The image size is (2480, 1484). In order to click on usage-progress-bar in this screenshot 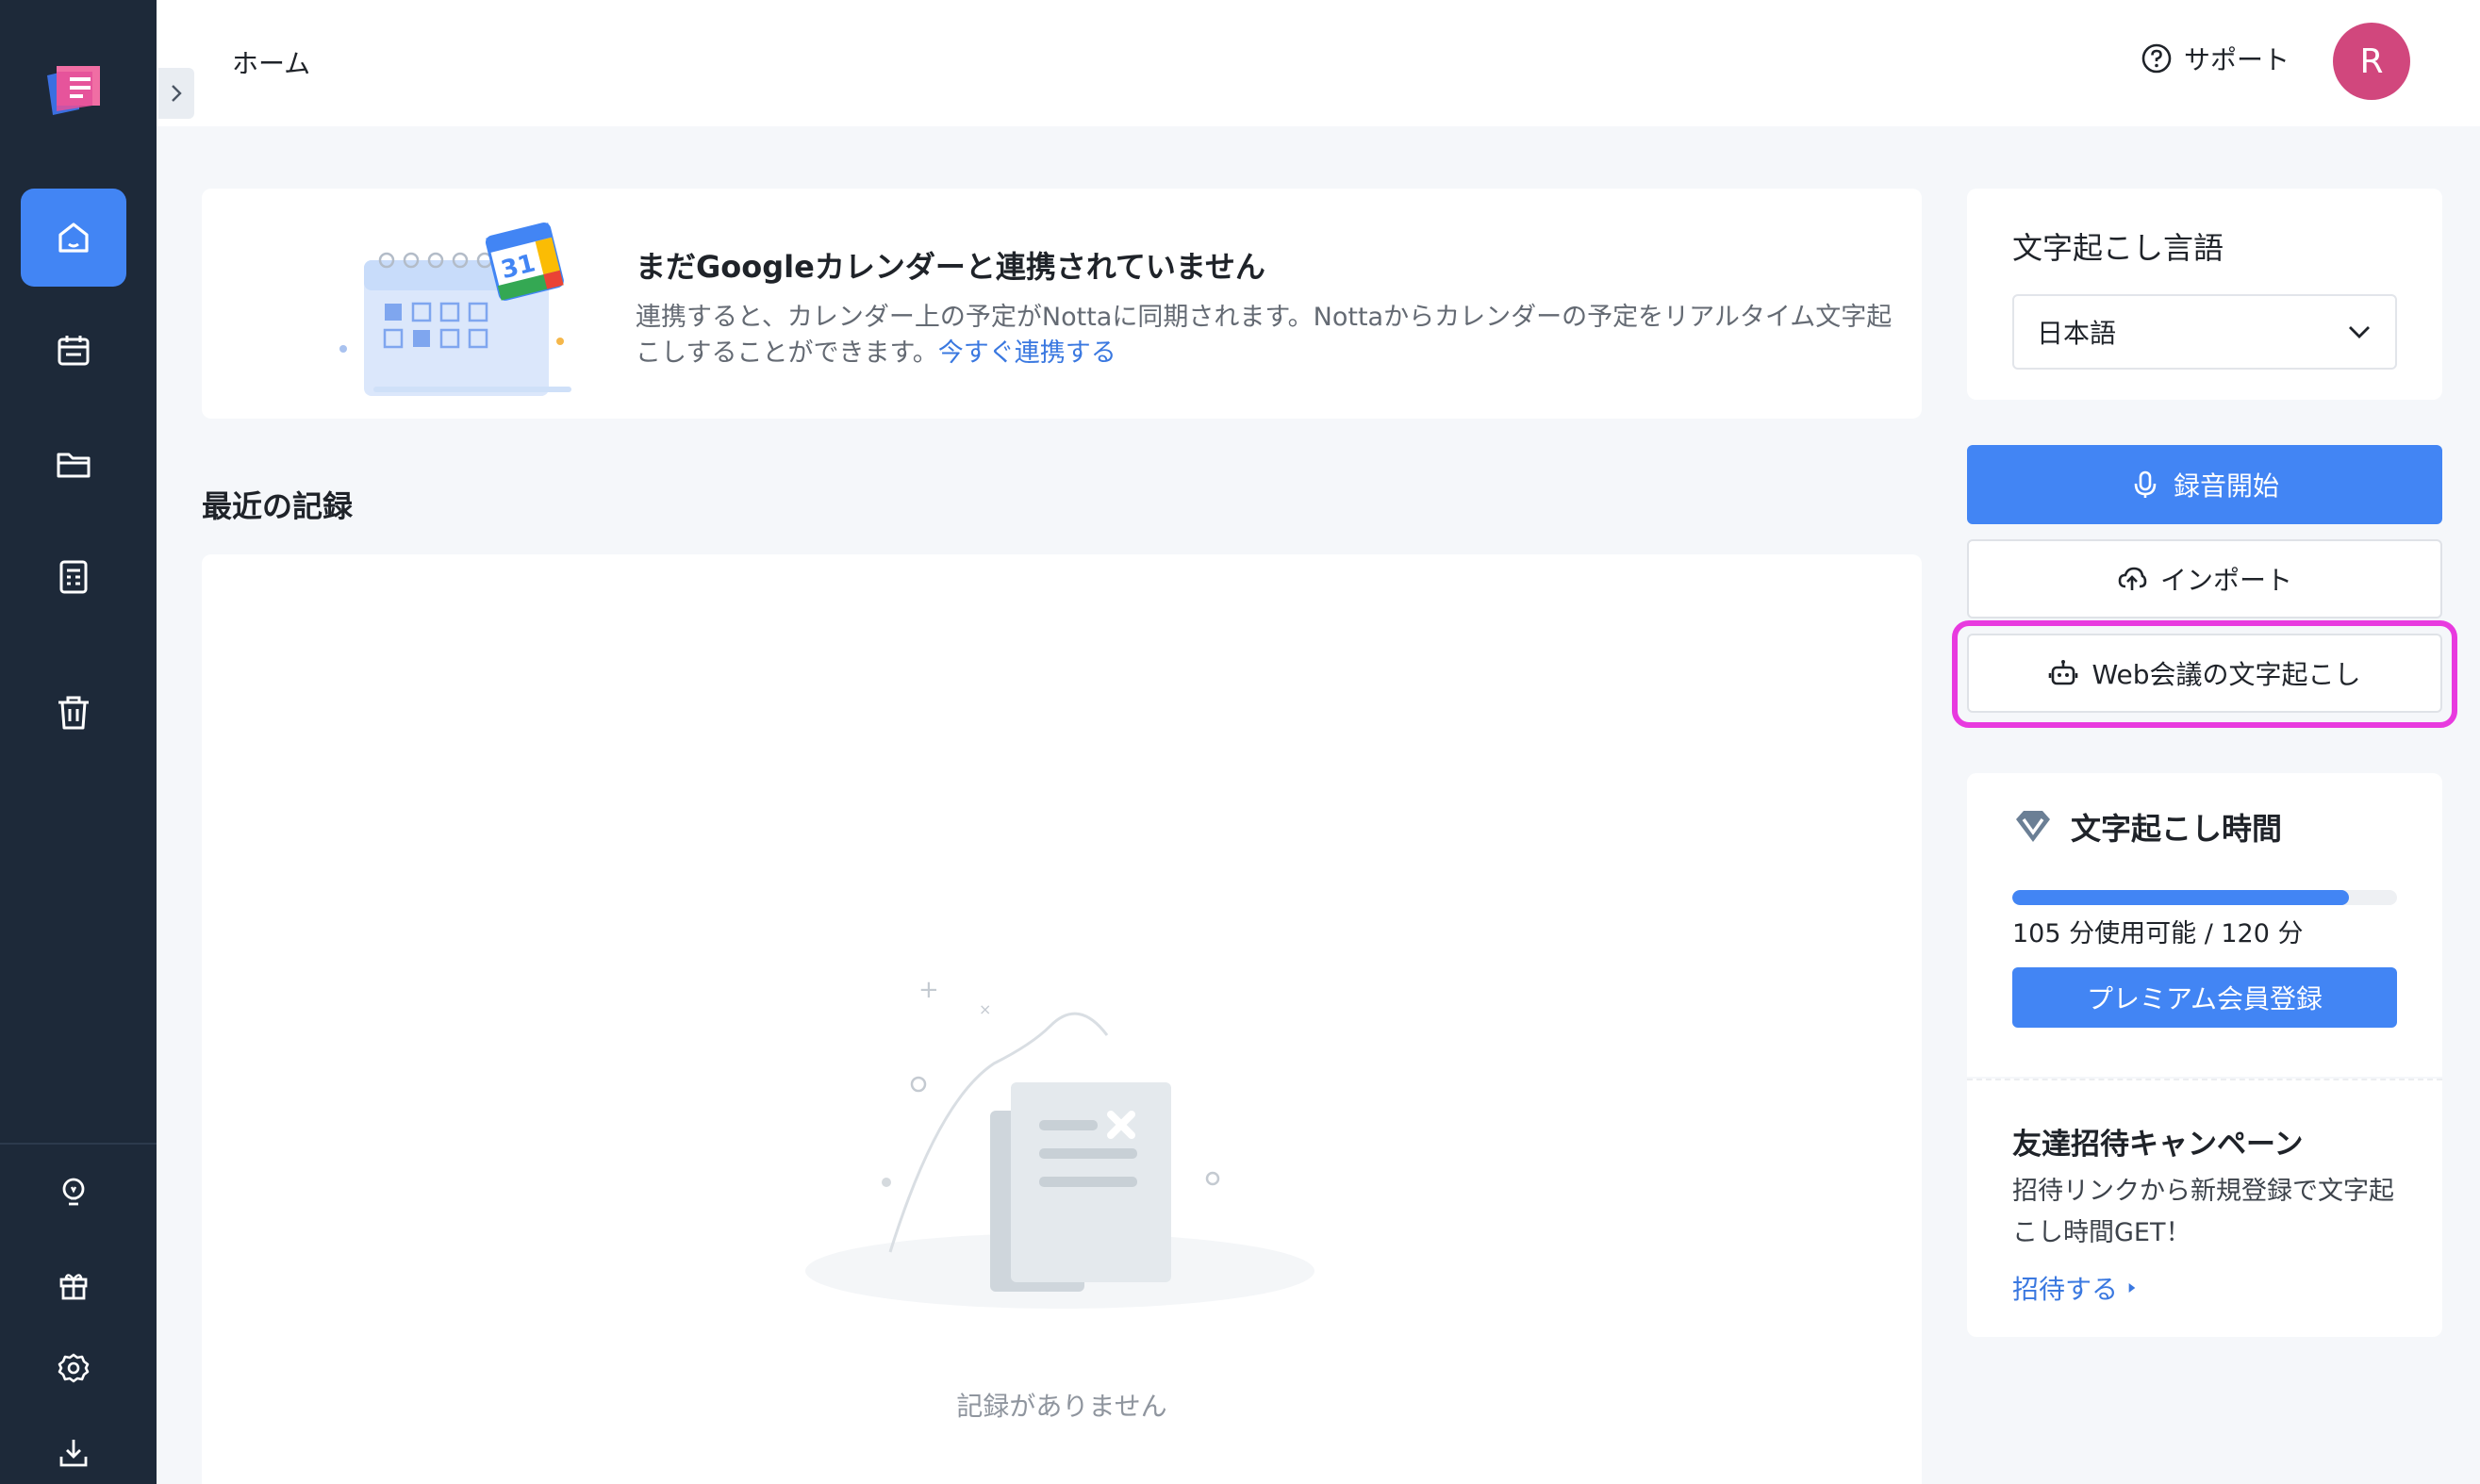, I will do `click(2204, 897)`.